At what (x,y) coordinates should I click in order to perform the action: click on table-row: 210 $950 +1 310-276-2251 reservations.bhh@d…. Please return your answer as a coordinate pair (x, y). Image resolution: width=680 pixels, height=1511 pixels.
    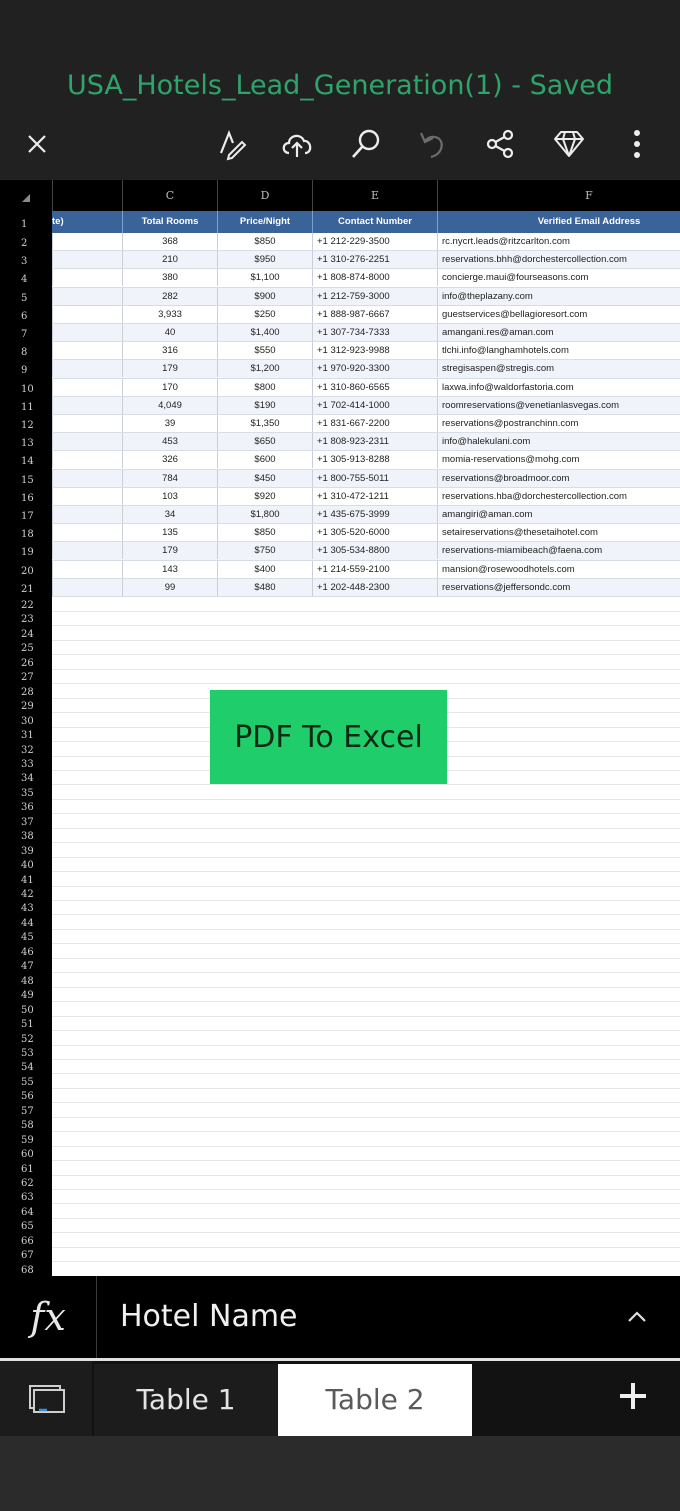
    Looking at the image, I should click on (366, 260).